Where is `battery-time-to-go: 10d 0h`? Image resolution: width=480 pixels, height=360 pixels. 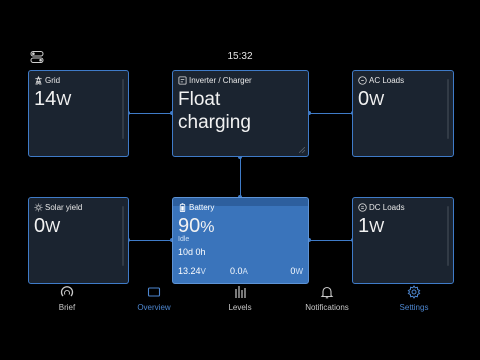
battery-time-to-go: 10d 0h is located at coordinates (192, 252).